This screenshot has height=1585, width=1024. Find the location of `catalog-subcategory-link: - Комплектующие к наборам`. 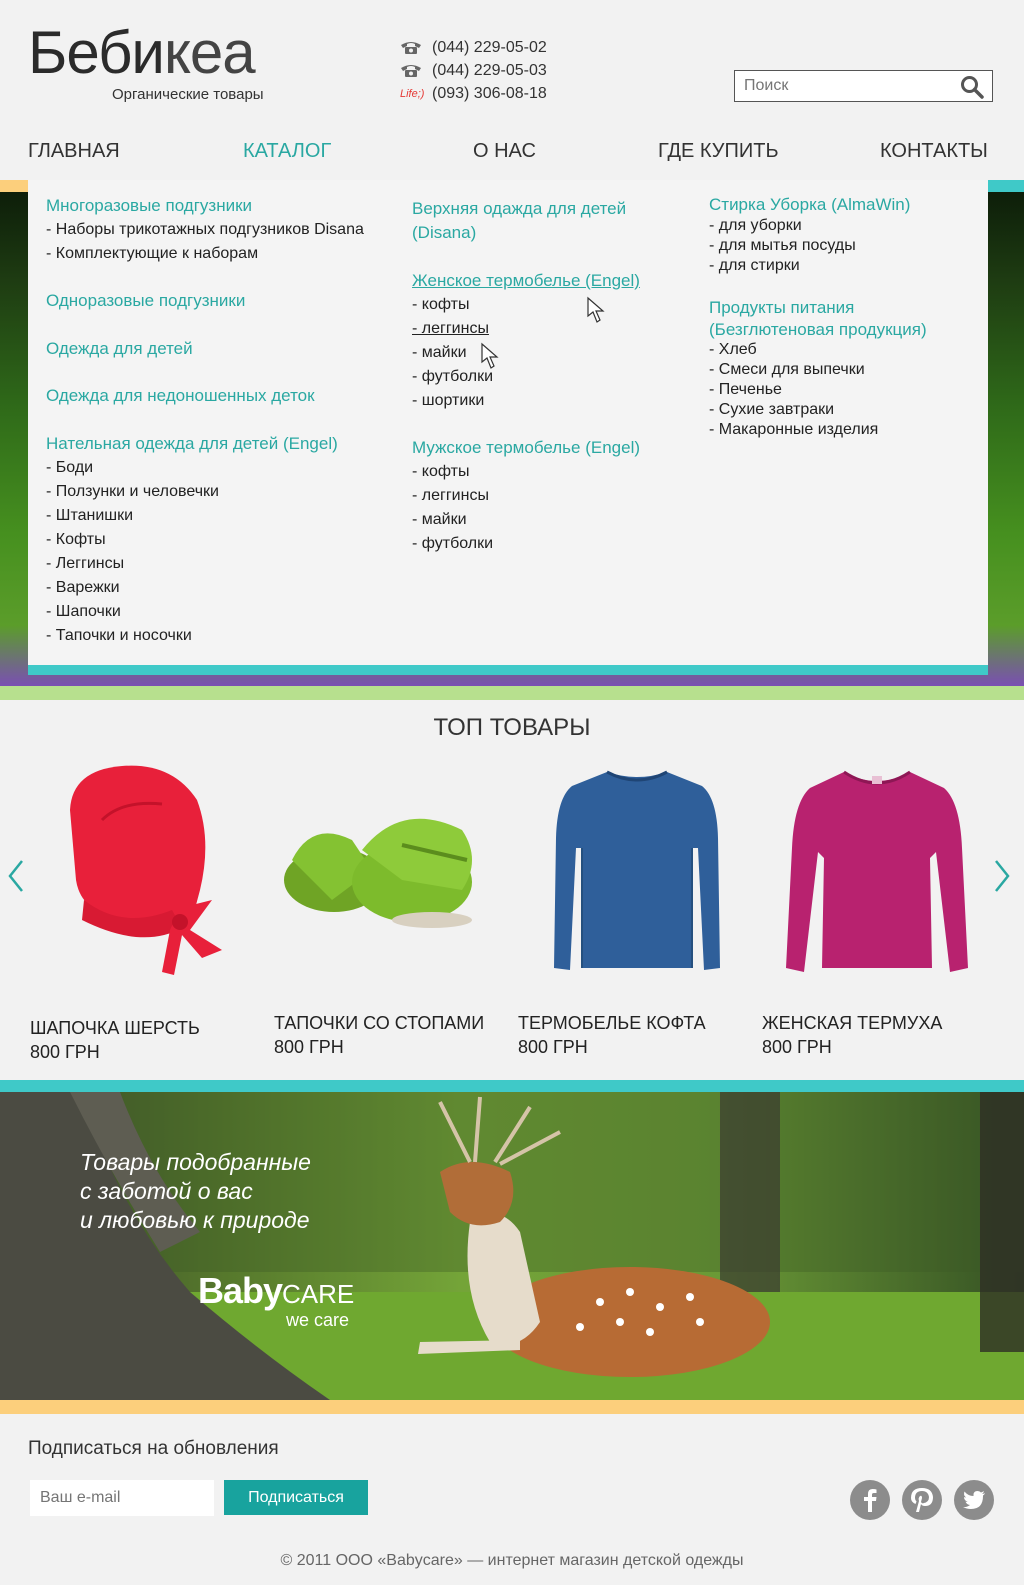

catalog-subcategory-link: - Комплектующие к наборам is located at coordinates (152, 254).